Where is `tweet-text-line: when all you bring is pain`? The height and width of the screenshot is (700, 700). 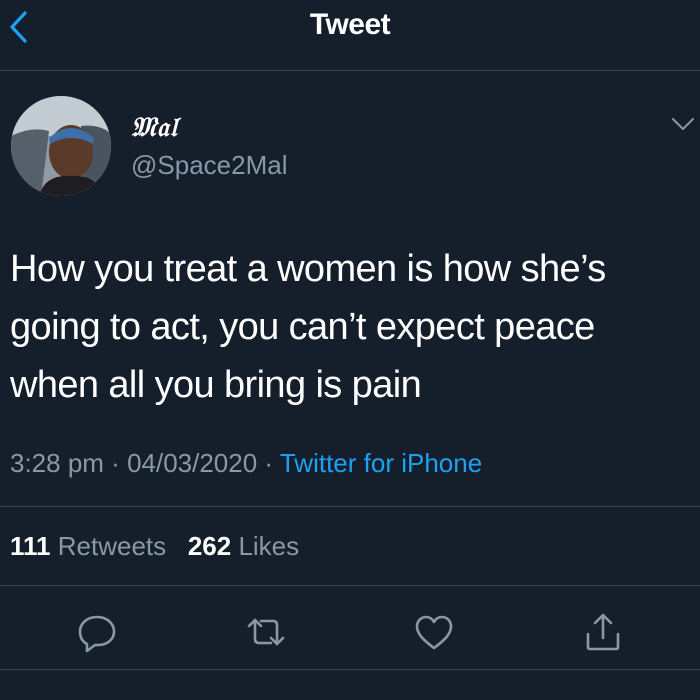 tweet-text-line: when all you bring is pain is located at coordinates (216, 385).